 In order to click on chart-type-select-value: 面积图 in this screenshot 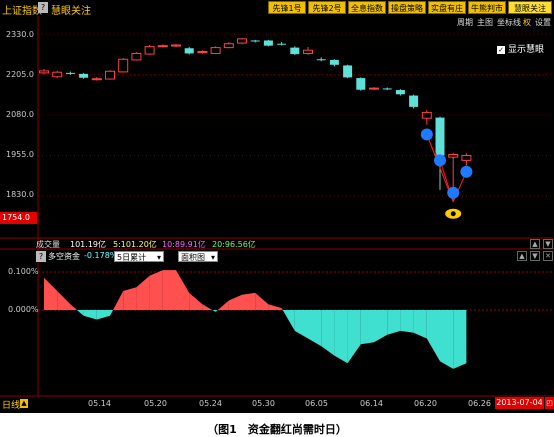, I will do `click(193, 257)`.